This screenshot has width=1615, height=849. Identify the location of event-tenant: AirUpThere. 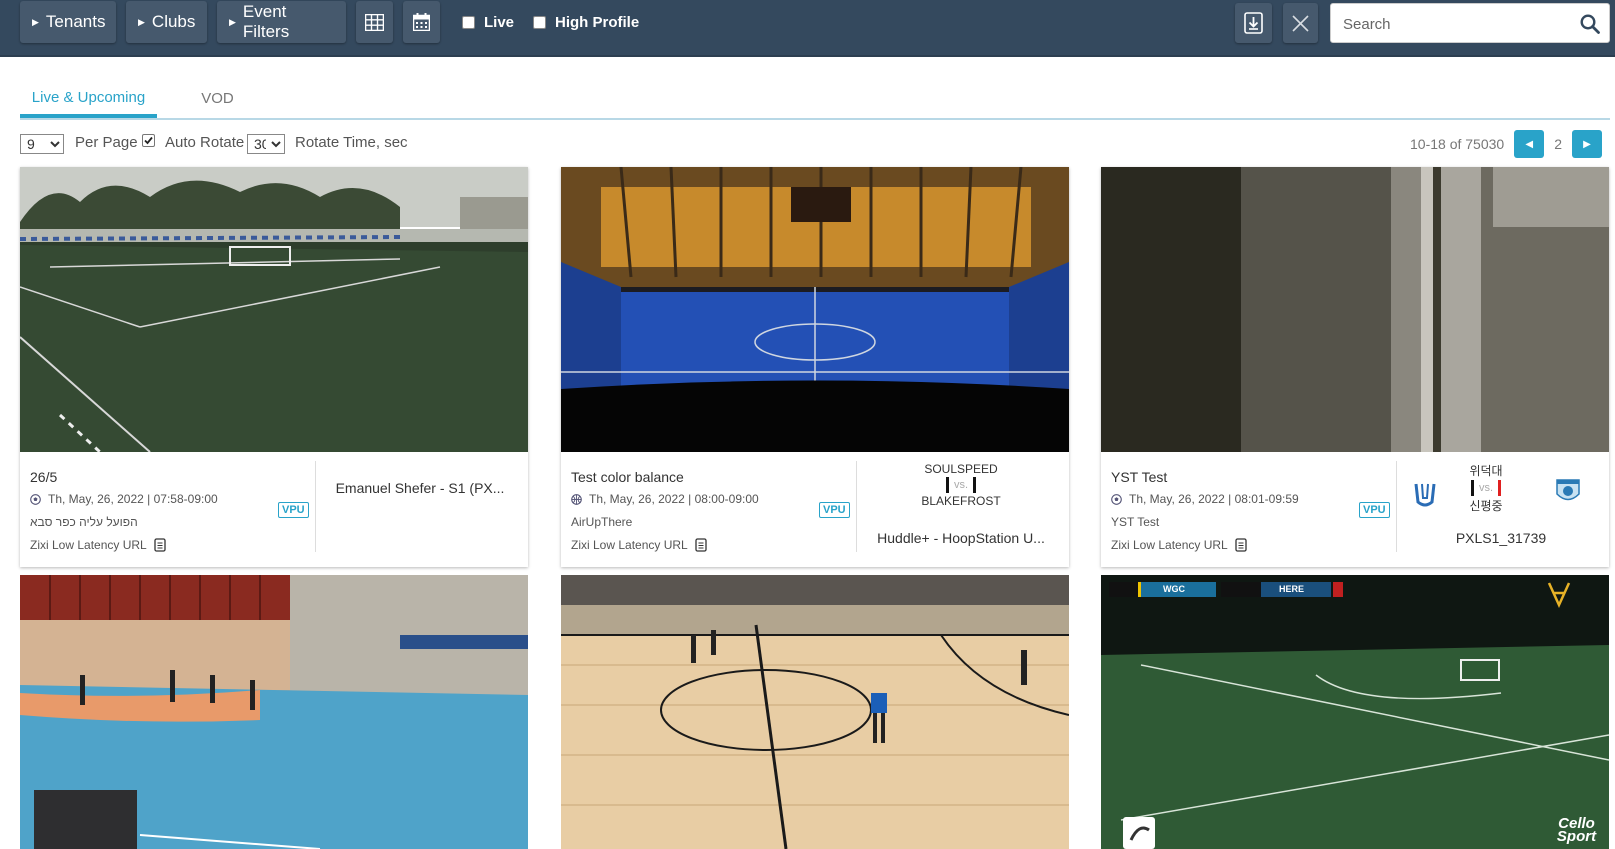
(602, 522).